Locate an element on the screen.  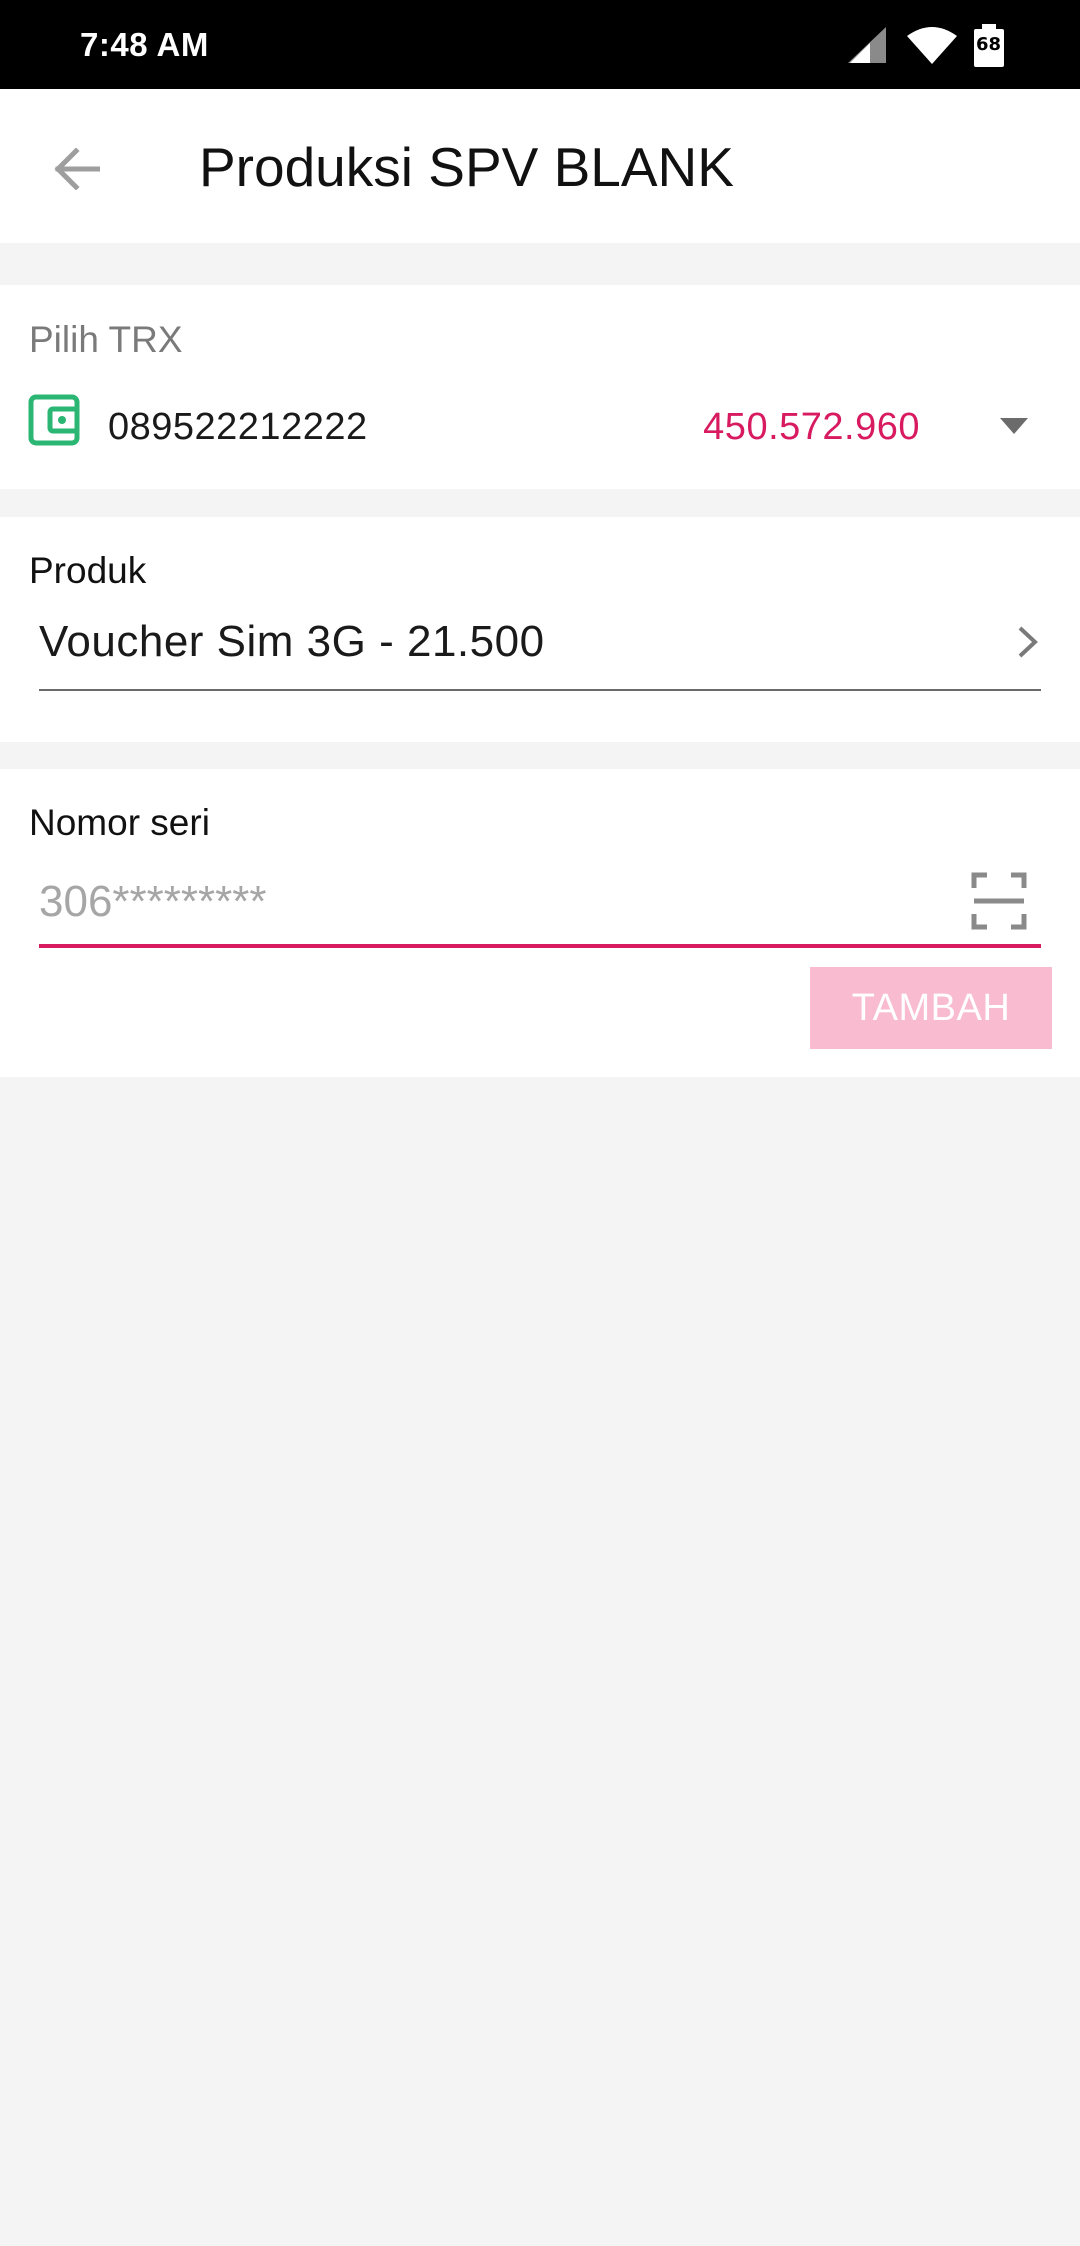
wallet-icon is located at coordinates (54, 420).